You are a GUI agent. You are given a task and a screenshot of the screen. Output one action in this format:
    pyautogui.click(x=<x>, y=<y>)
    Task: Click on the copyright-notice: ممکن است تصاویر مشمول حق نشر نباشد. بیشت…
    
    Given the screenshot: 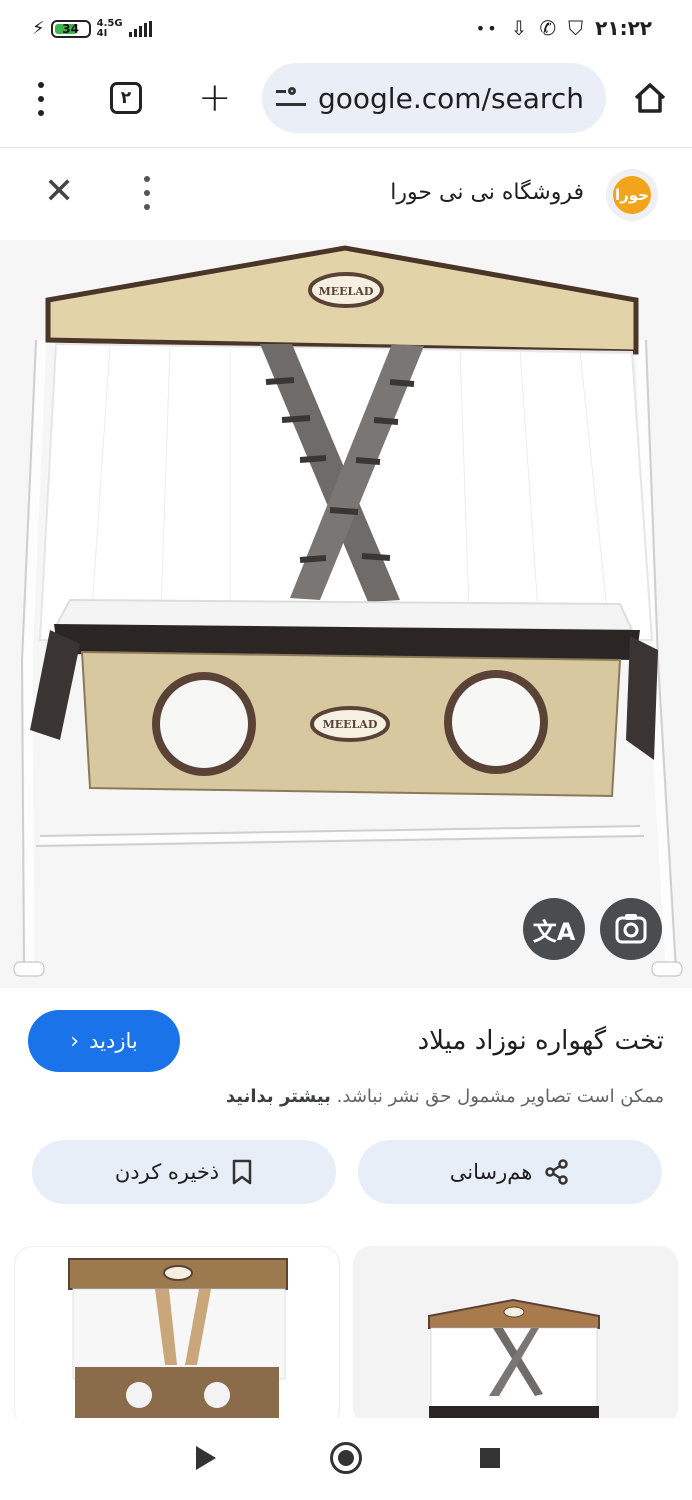 What is the action you would take?
    pyautogui.click(x=444, y=1096)
    